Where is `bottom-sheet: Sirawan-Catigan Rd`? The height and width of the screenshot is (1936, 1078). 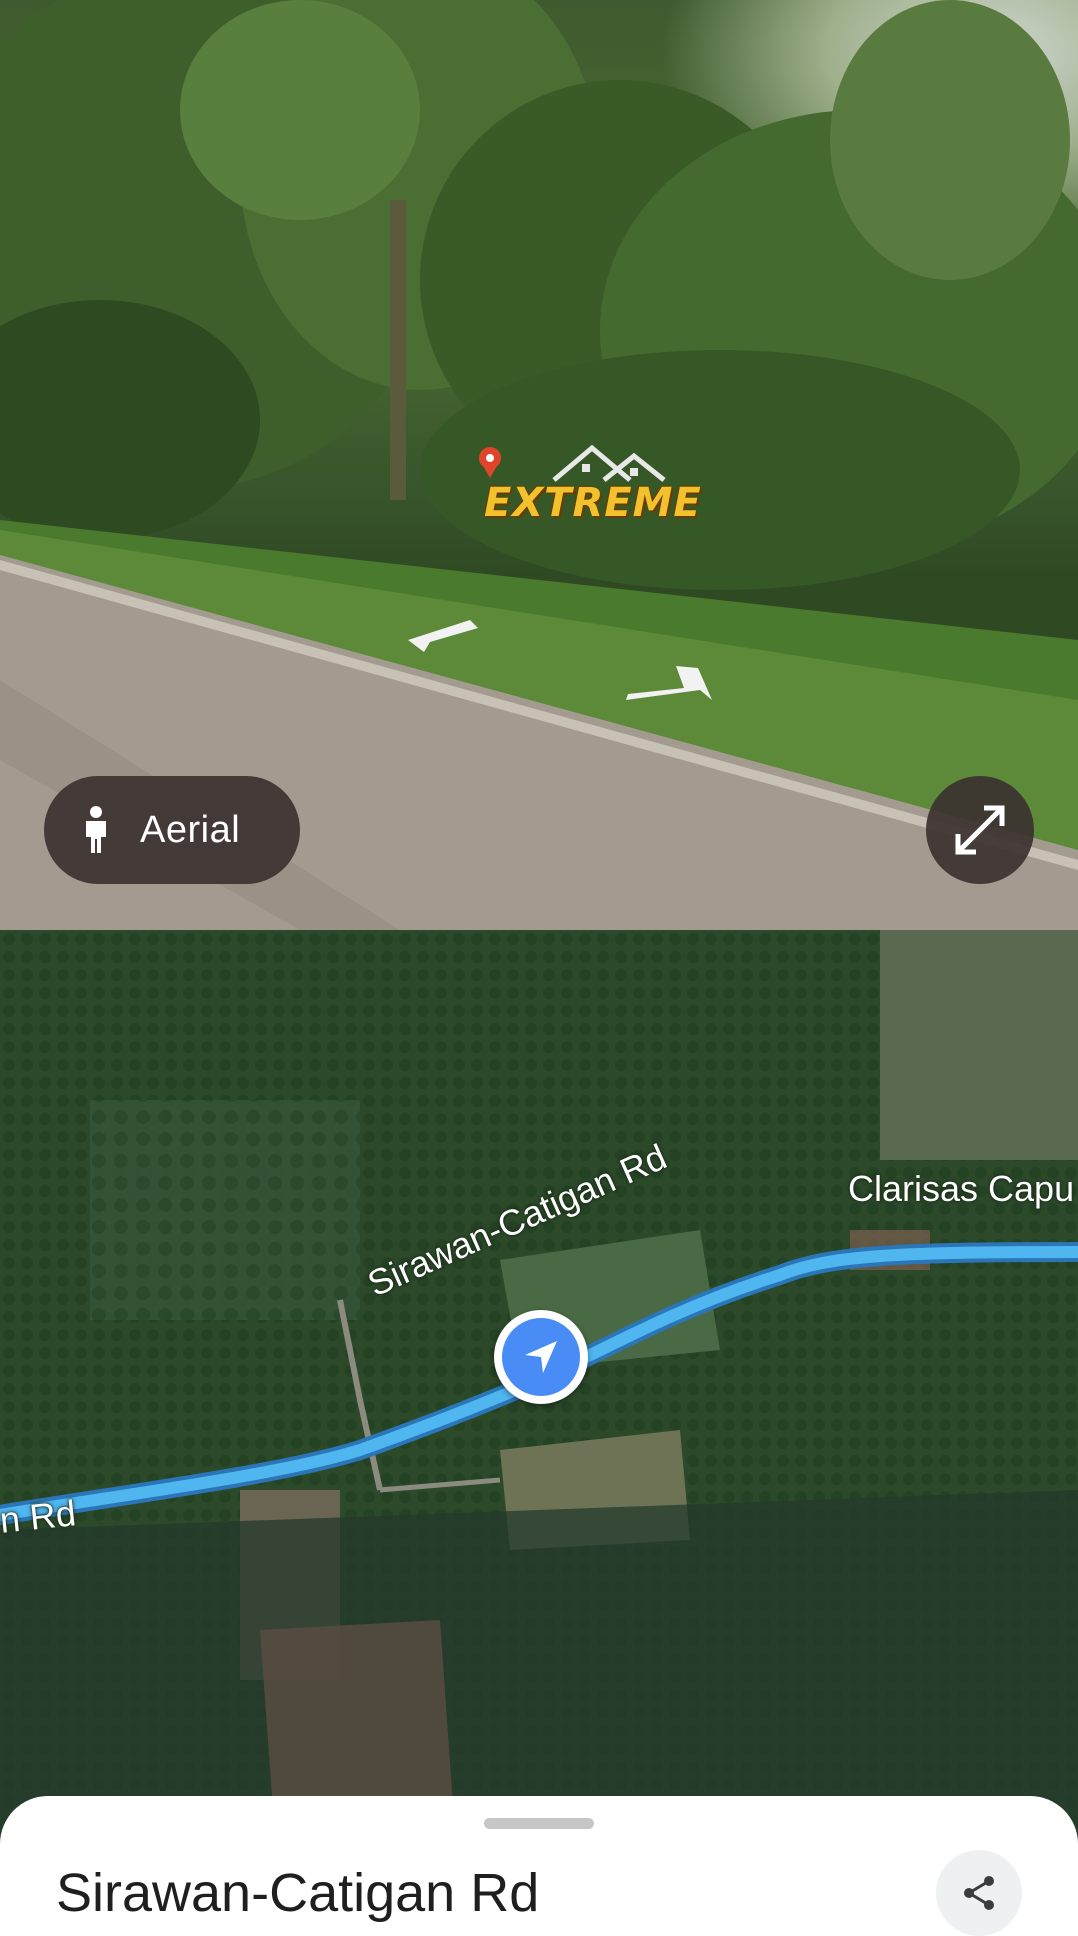 bottom-sheet: Sirawan-Catigan Rd is located at coordinates (539, 1866).